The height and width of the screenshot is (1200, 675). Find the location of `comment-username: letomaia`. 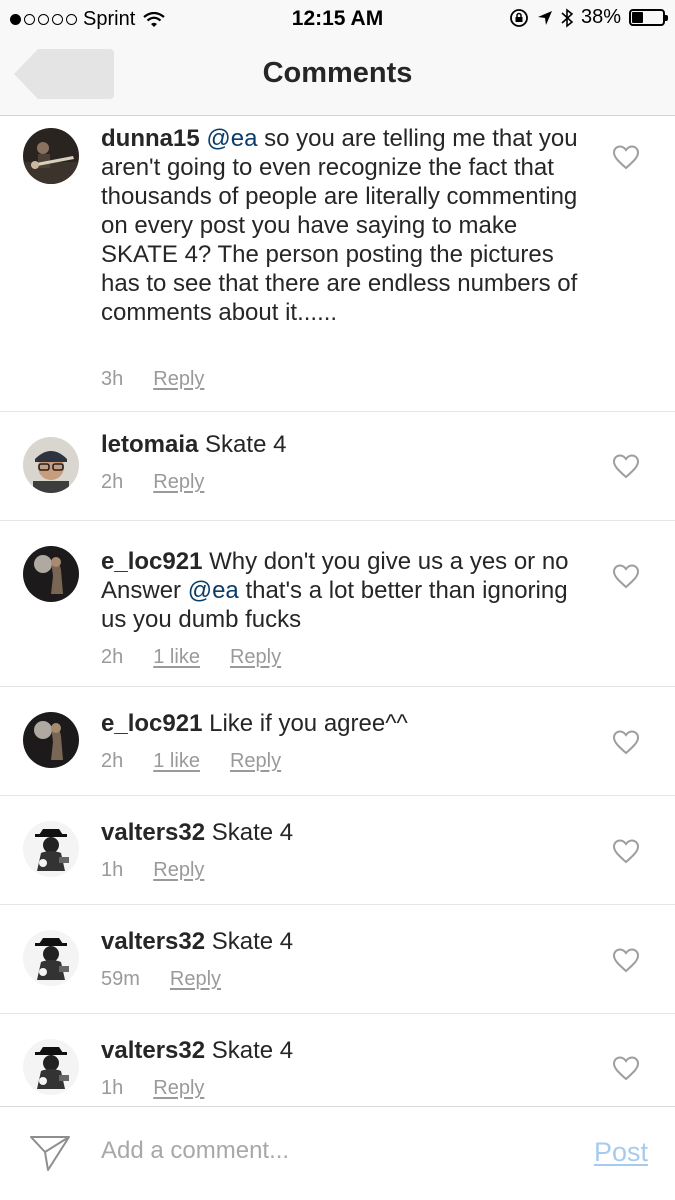

comment-username: letomaia is located at coordinates (149, 444).